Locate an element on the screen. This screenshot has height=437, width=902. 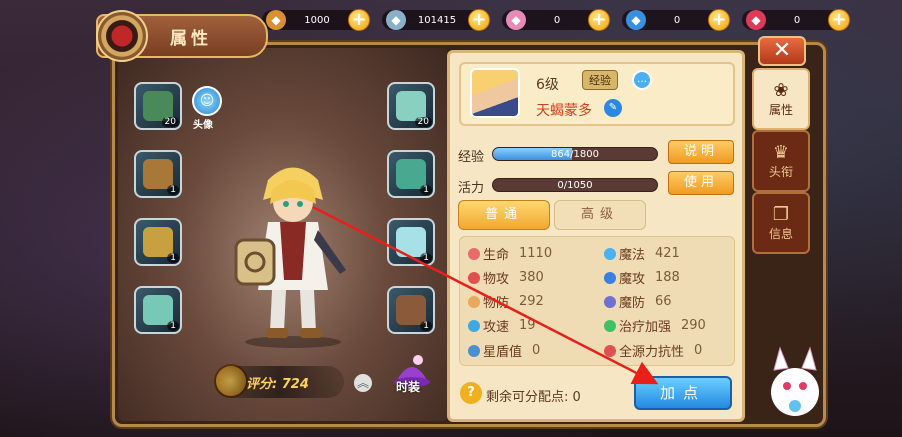
right-equipment-slot-2: 1 is located at coordinates (411, 242).